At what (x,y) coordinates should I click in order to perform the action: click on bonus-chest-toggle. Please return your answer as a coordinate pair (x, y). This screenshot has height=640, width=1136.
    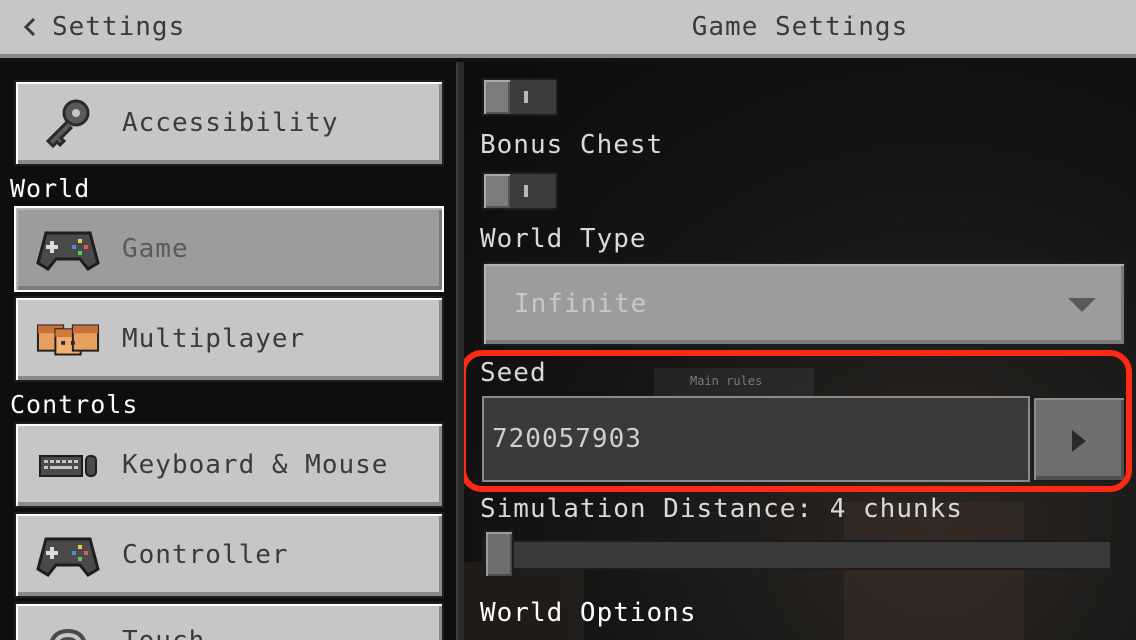
    Looking at the image, I should click on (520, 191).